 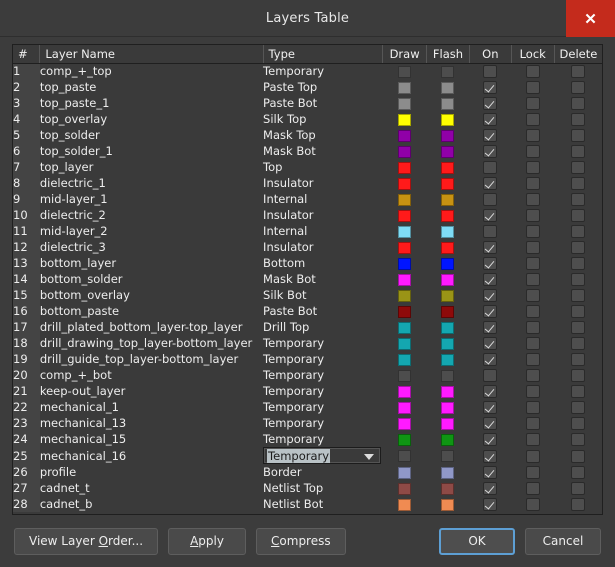 I want to click on table-row: 1 comp_+_top Temporary, so click(x=307, y=71).